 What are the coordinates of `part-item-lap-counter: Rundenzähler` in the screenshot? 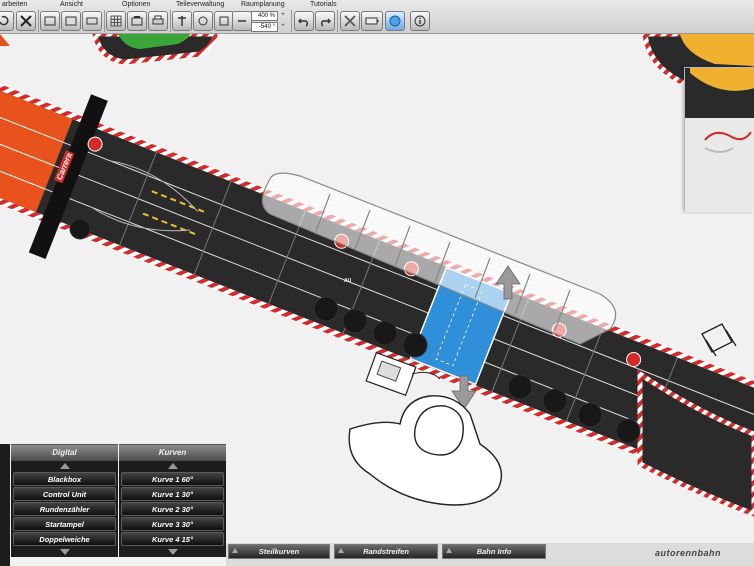 It's located at (64, 509).